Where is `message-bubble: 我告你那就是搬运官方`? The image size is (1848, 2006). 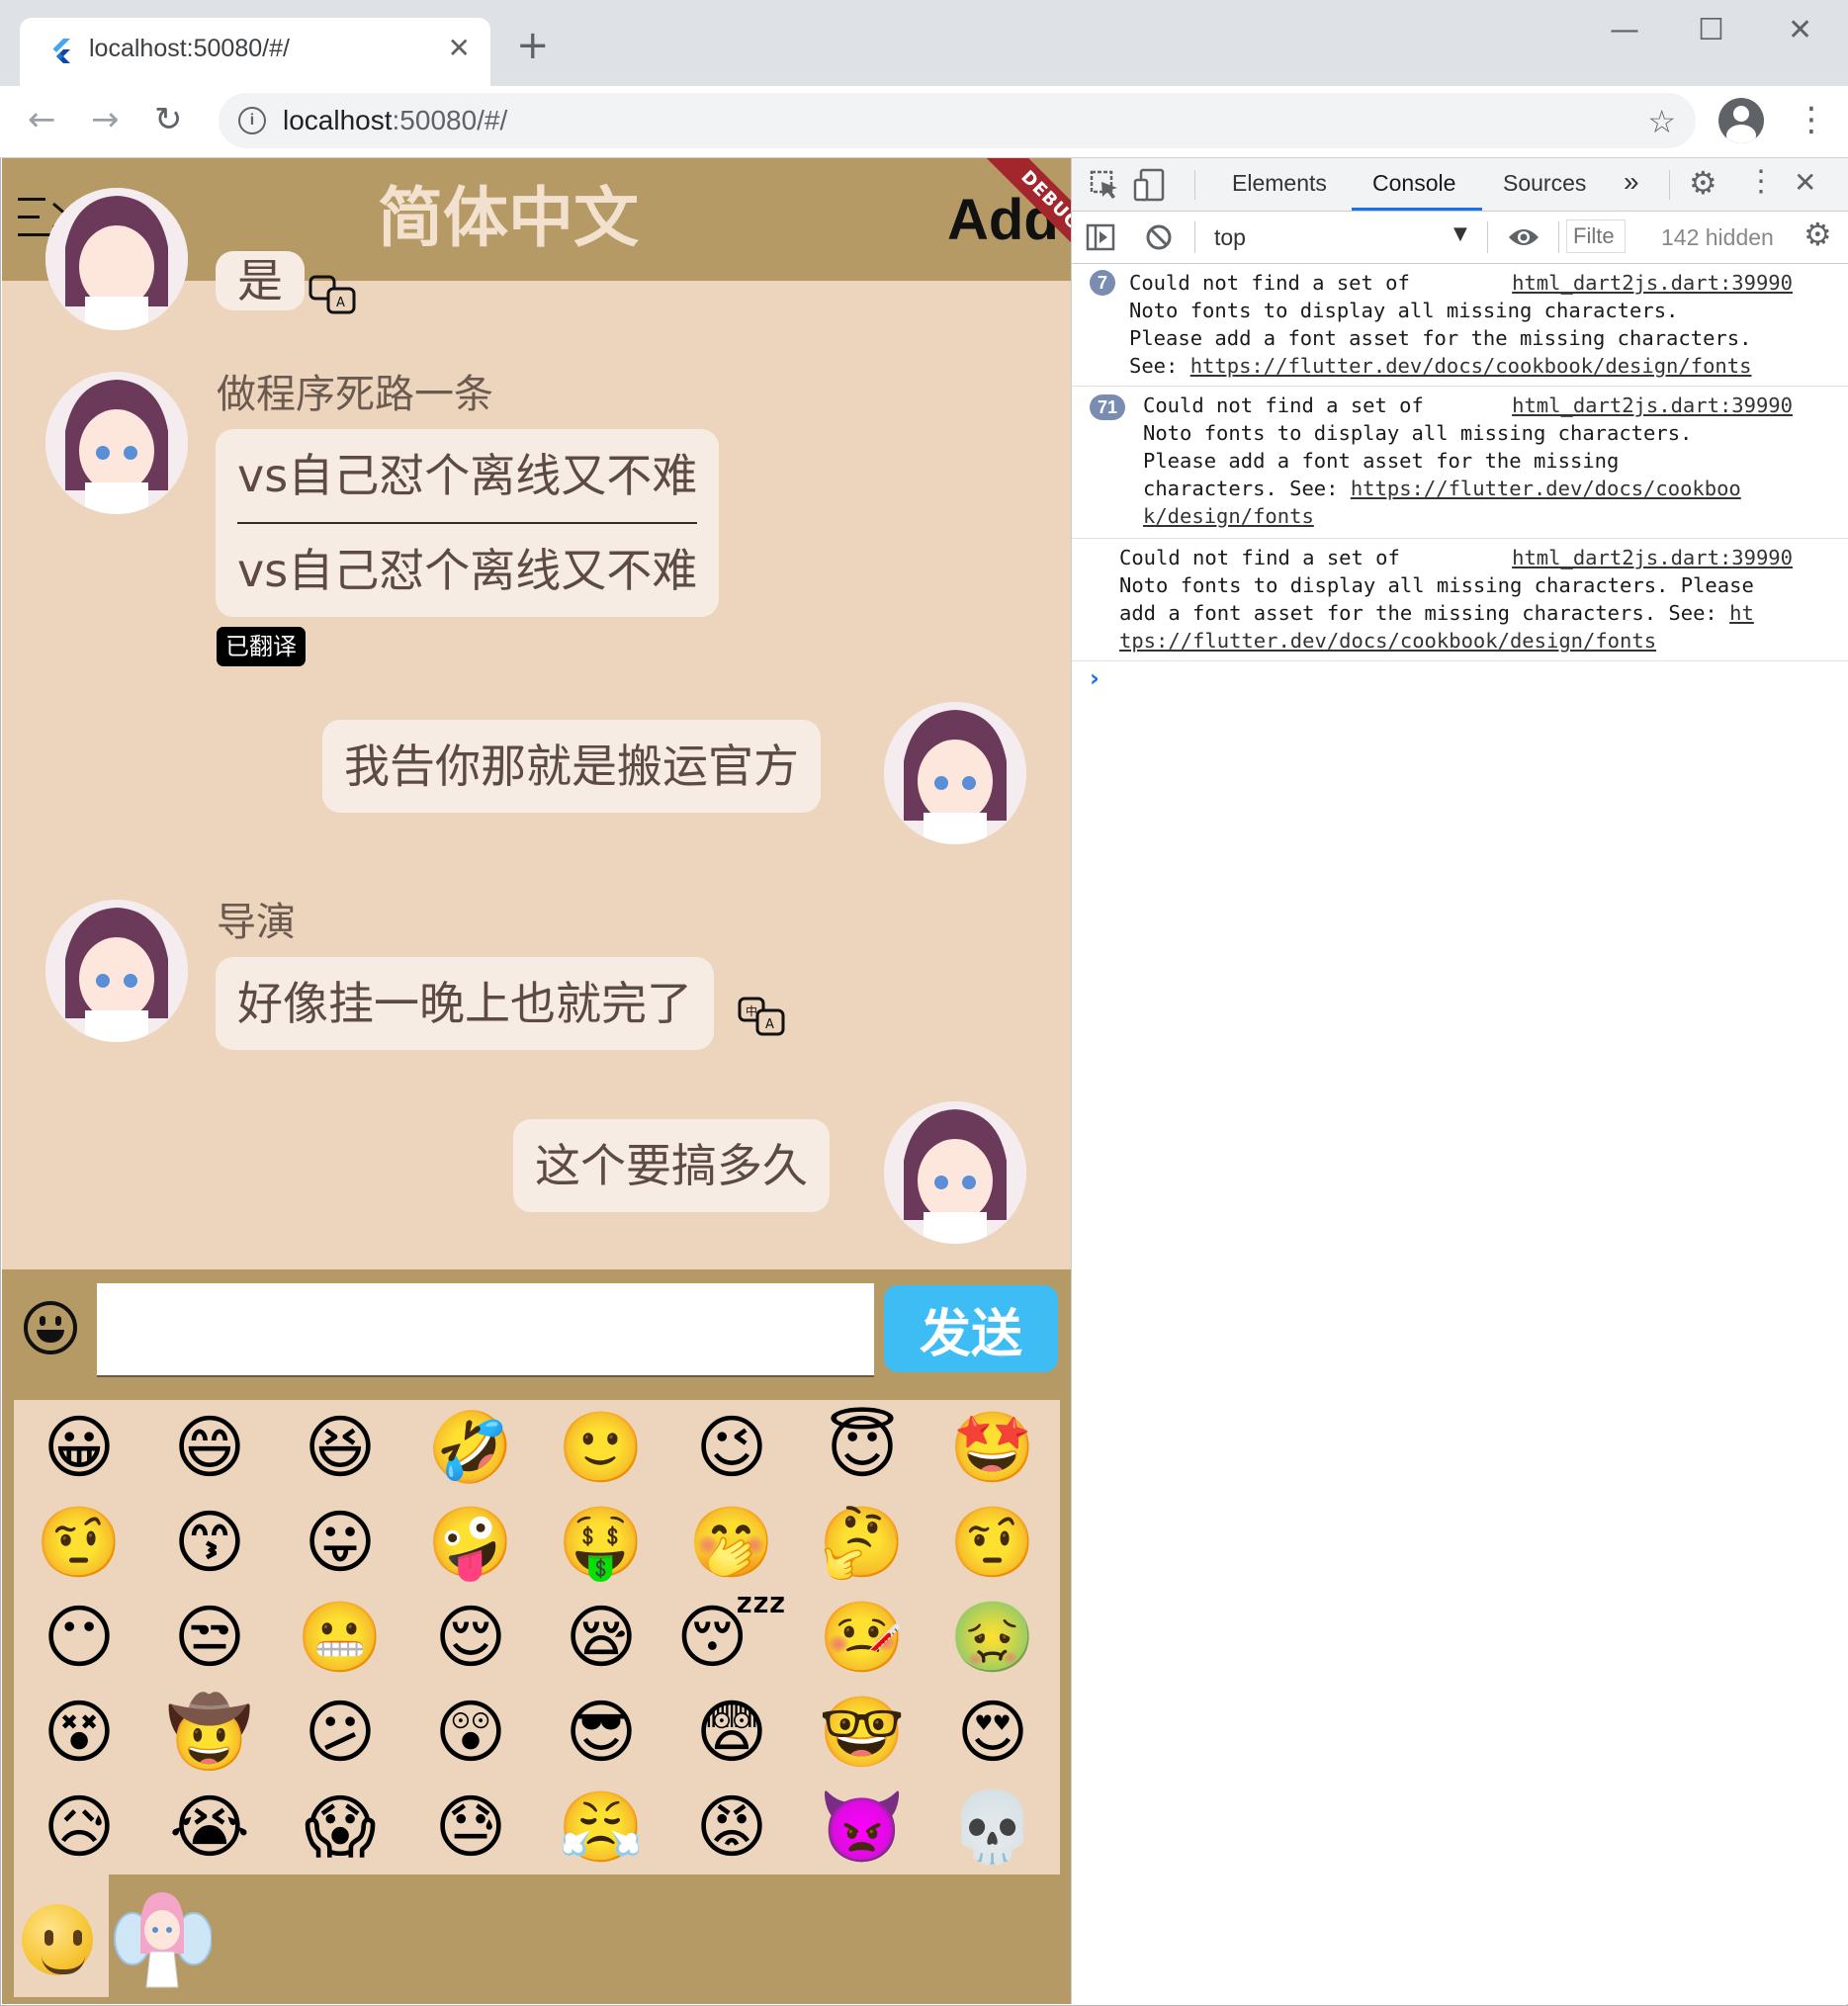
message-bubble: 我告你那就是搬运官方 is located at coordinates (571, 766).